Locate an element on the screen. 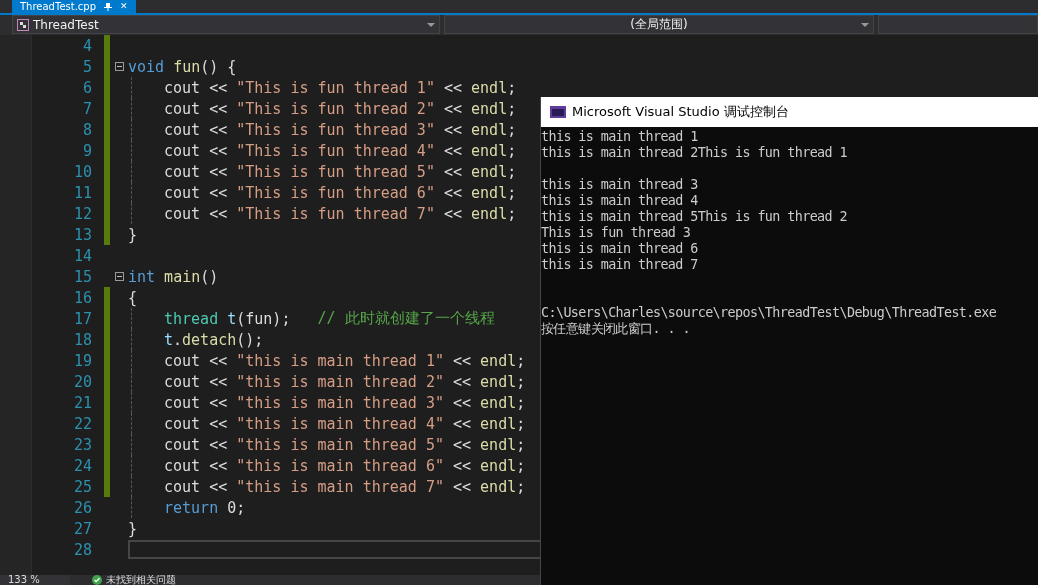 The width and height of the screenshot is (1038, 585). line-number: 23 is located at coordinates (82, 444).